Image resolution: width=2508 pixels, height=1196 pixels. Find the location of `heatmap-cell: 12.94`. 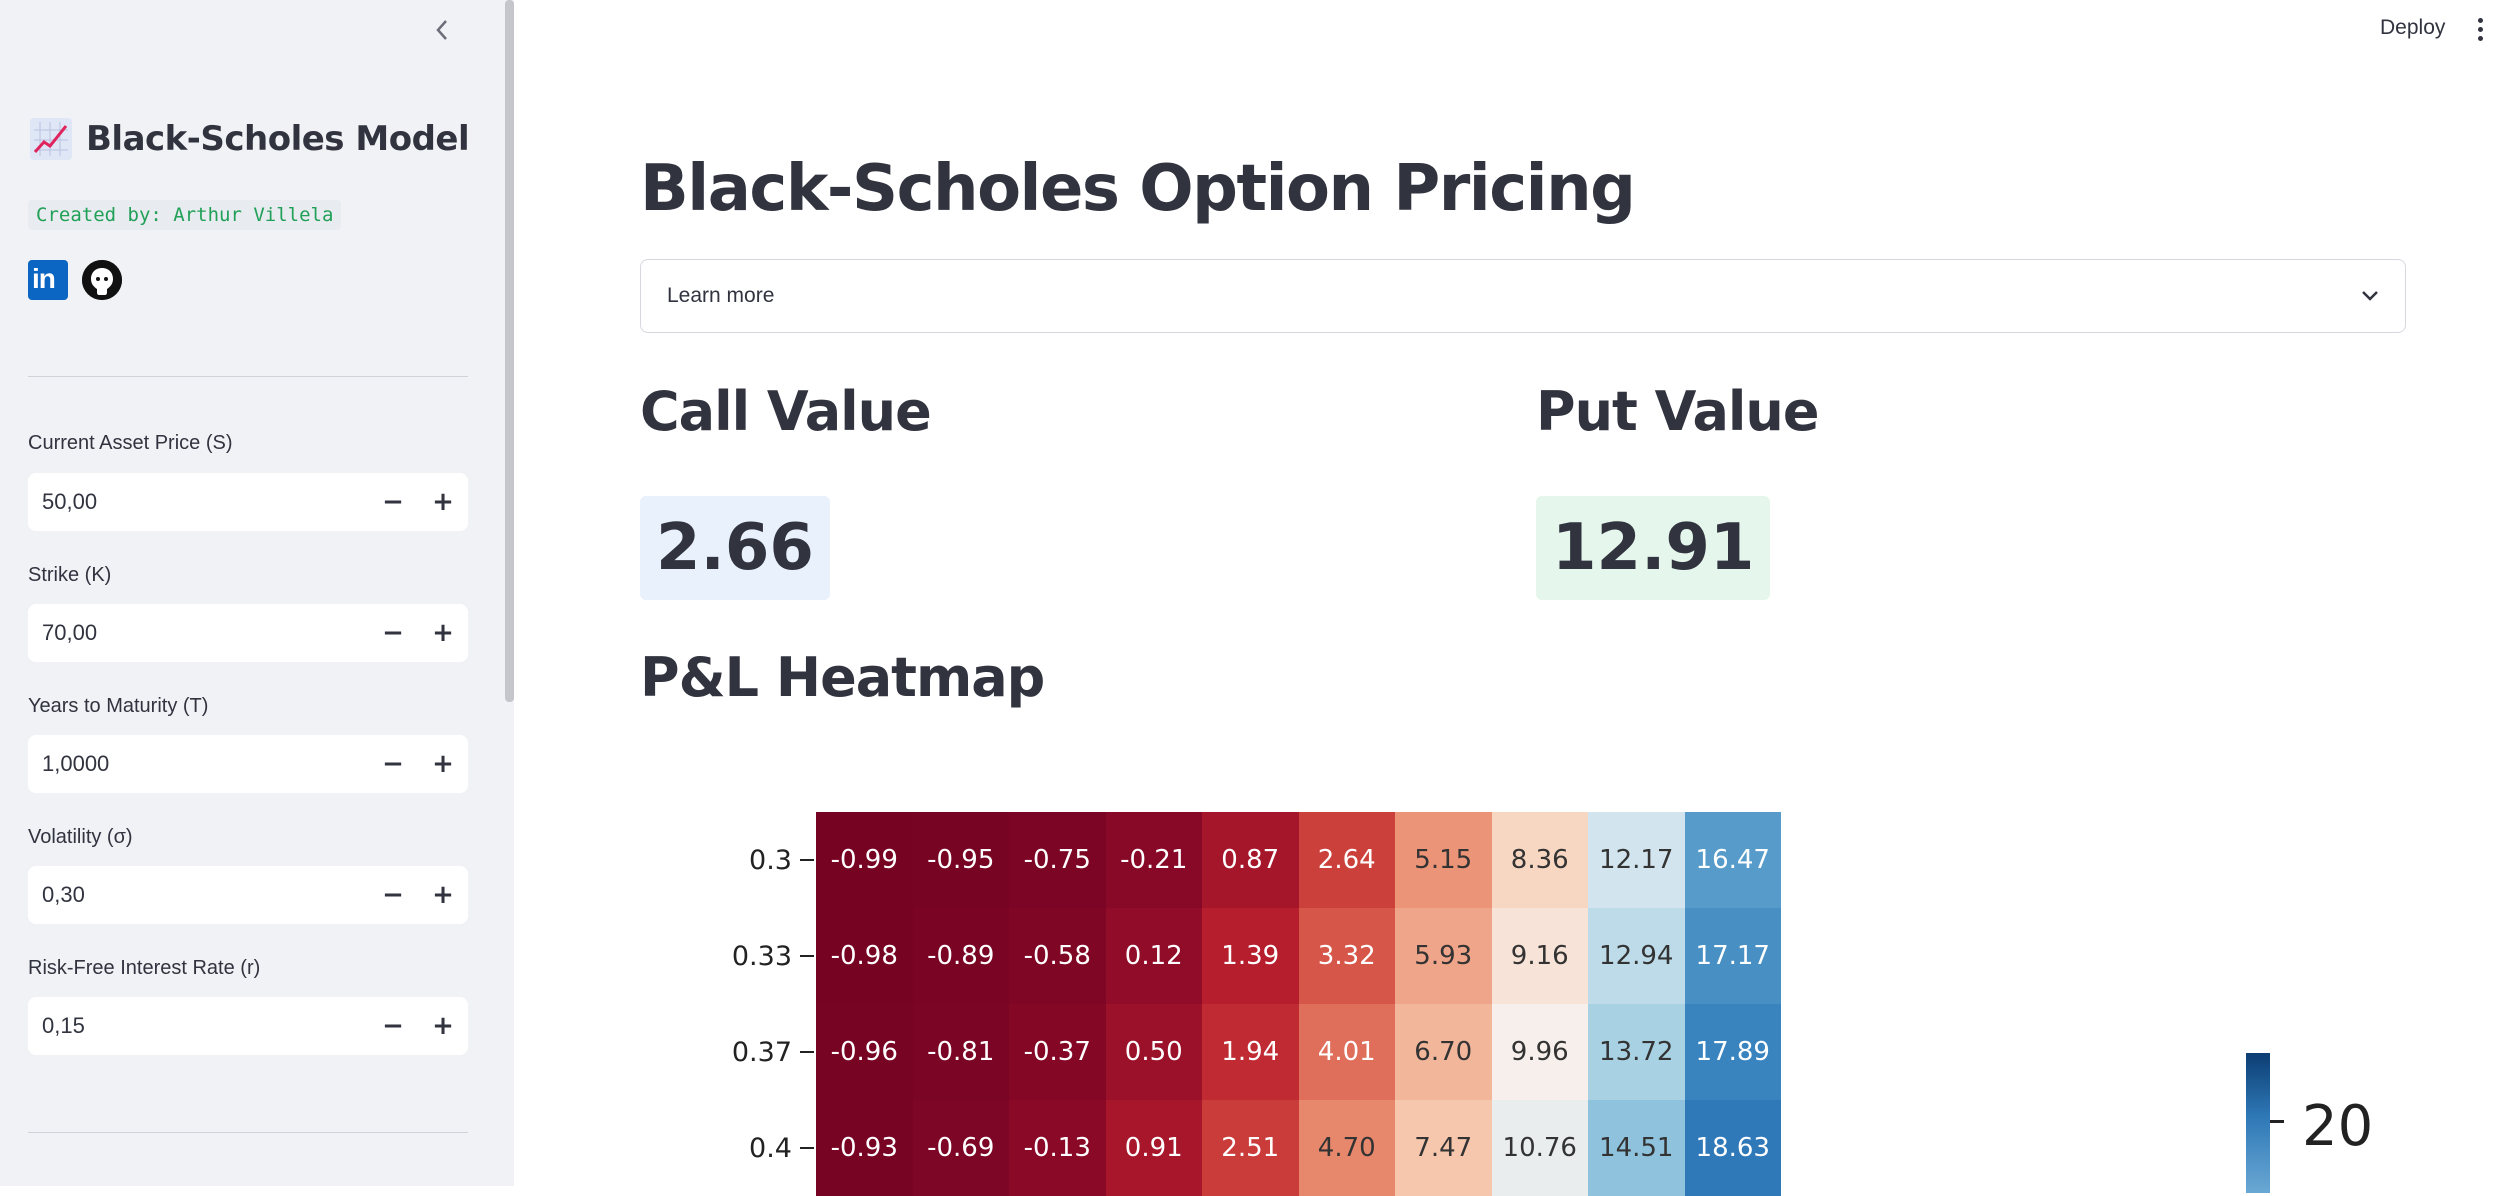

heatmap-cell: 12.94 is located at coordinates (1636, 956).